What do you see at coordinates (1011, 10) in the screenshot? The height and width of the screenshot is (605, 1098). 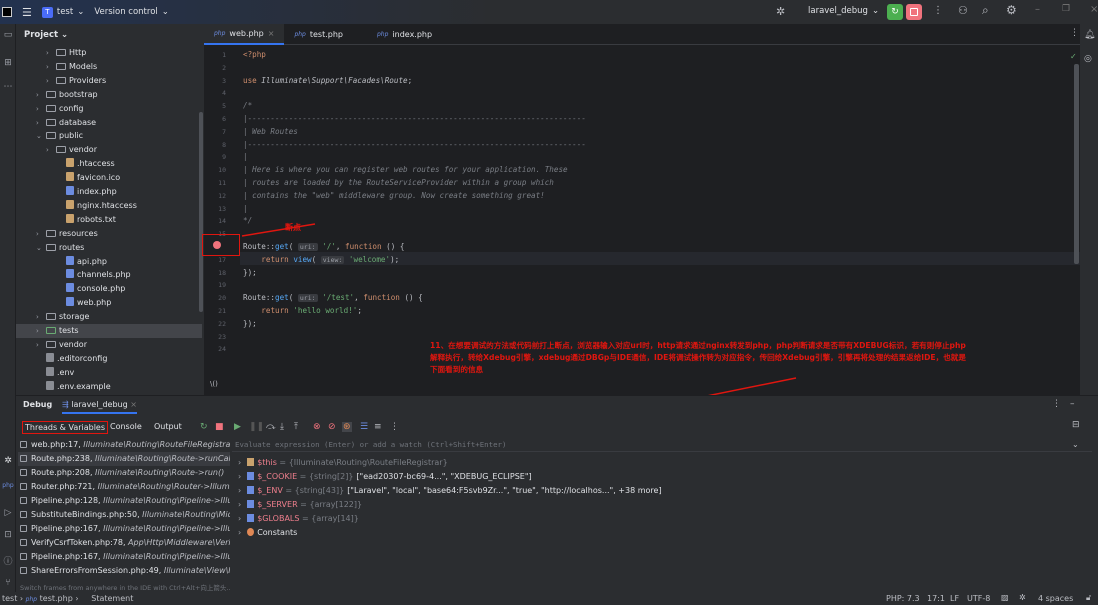 I see `settings-gear-icon: ⚙` at bounding box center [1011, 10].